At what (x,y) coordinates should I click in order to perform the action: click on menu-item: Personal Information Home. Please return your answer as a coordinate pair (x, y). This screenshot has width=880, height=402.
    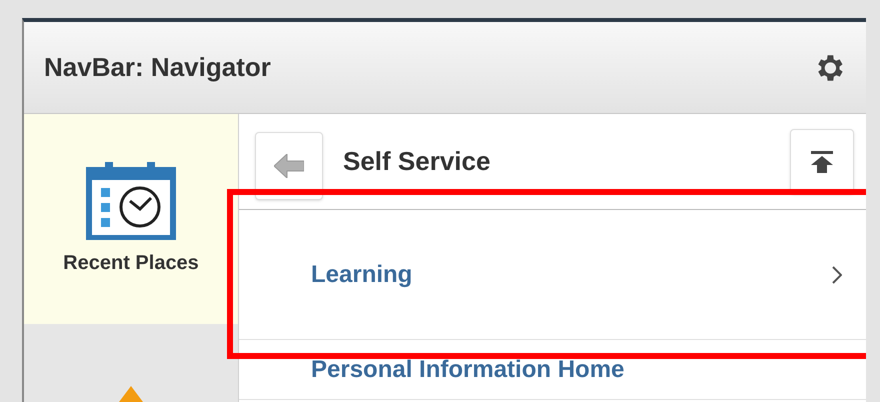
    Looking at the image, I should click on (552, 370).